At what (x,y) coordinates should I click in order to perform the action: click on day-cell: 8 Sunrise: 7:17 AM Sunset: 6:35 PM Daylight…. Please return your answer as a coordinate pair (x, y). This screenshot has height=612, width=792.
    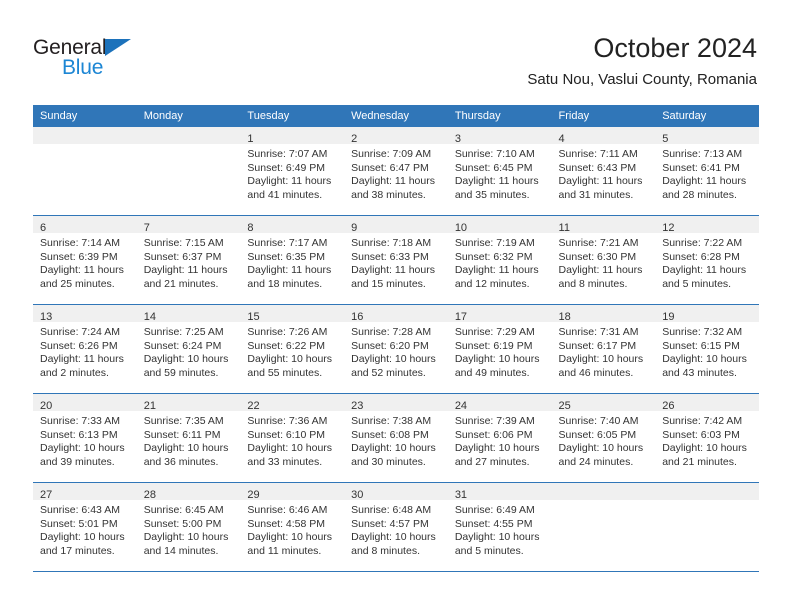
    Looking at the image, I should click on (292, 260).